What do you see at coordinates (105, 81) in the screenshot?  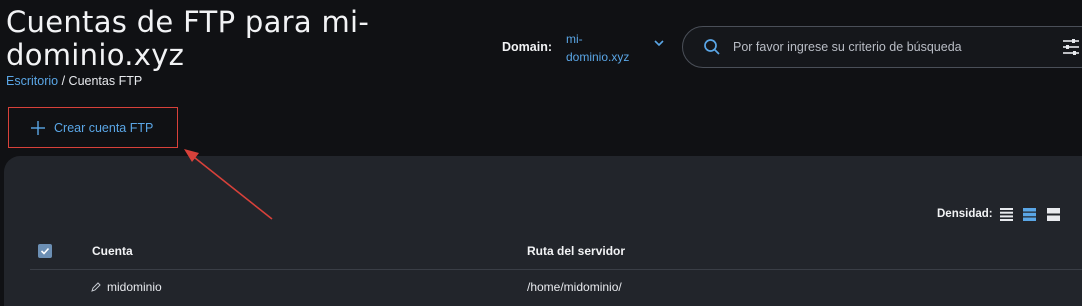 I see `breadcrumb-current: Cuentas FTP` at bounding box center [105, 81].